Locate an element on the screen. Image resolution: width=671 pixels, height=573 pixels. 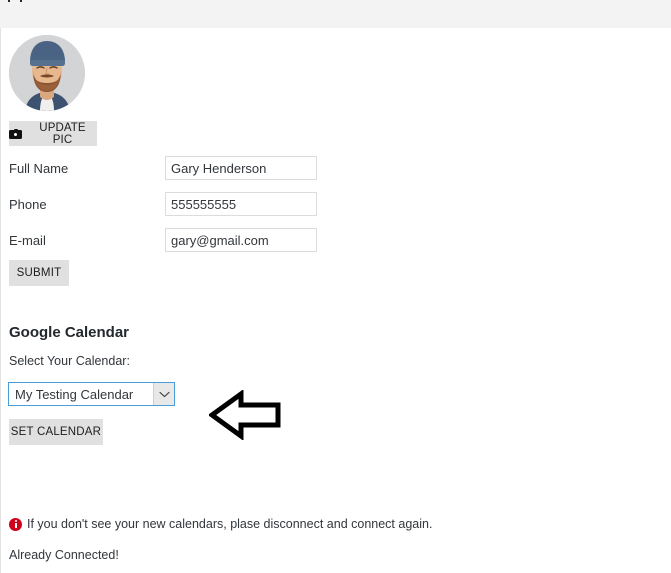
avatar is located at coordinates (47, 73).